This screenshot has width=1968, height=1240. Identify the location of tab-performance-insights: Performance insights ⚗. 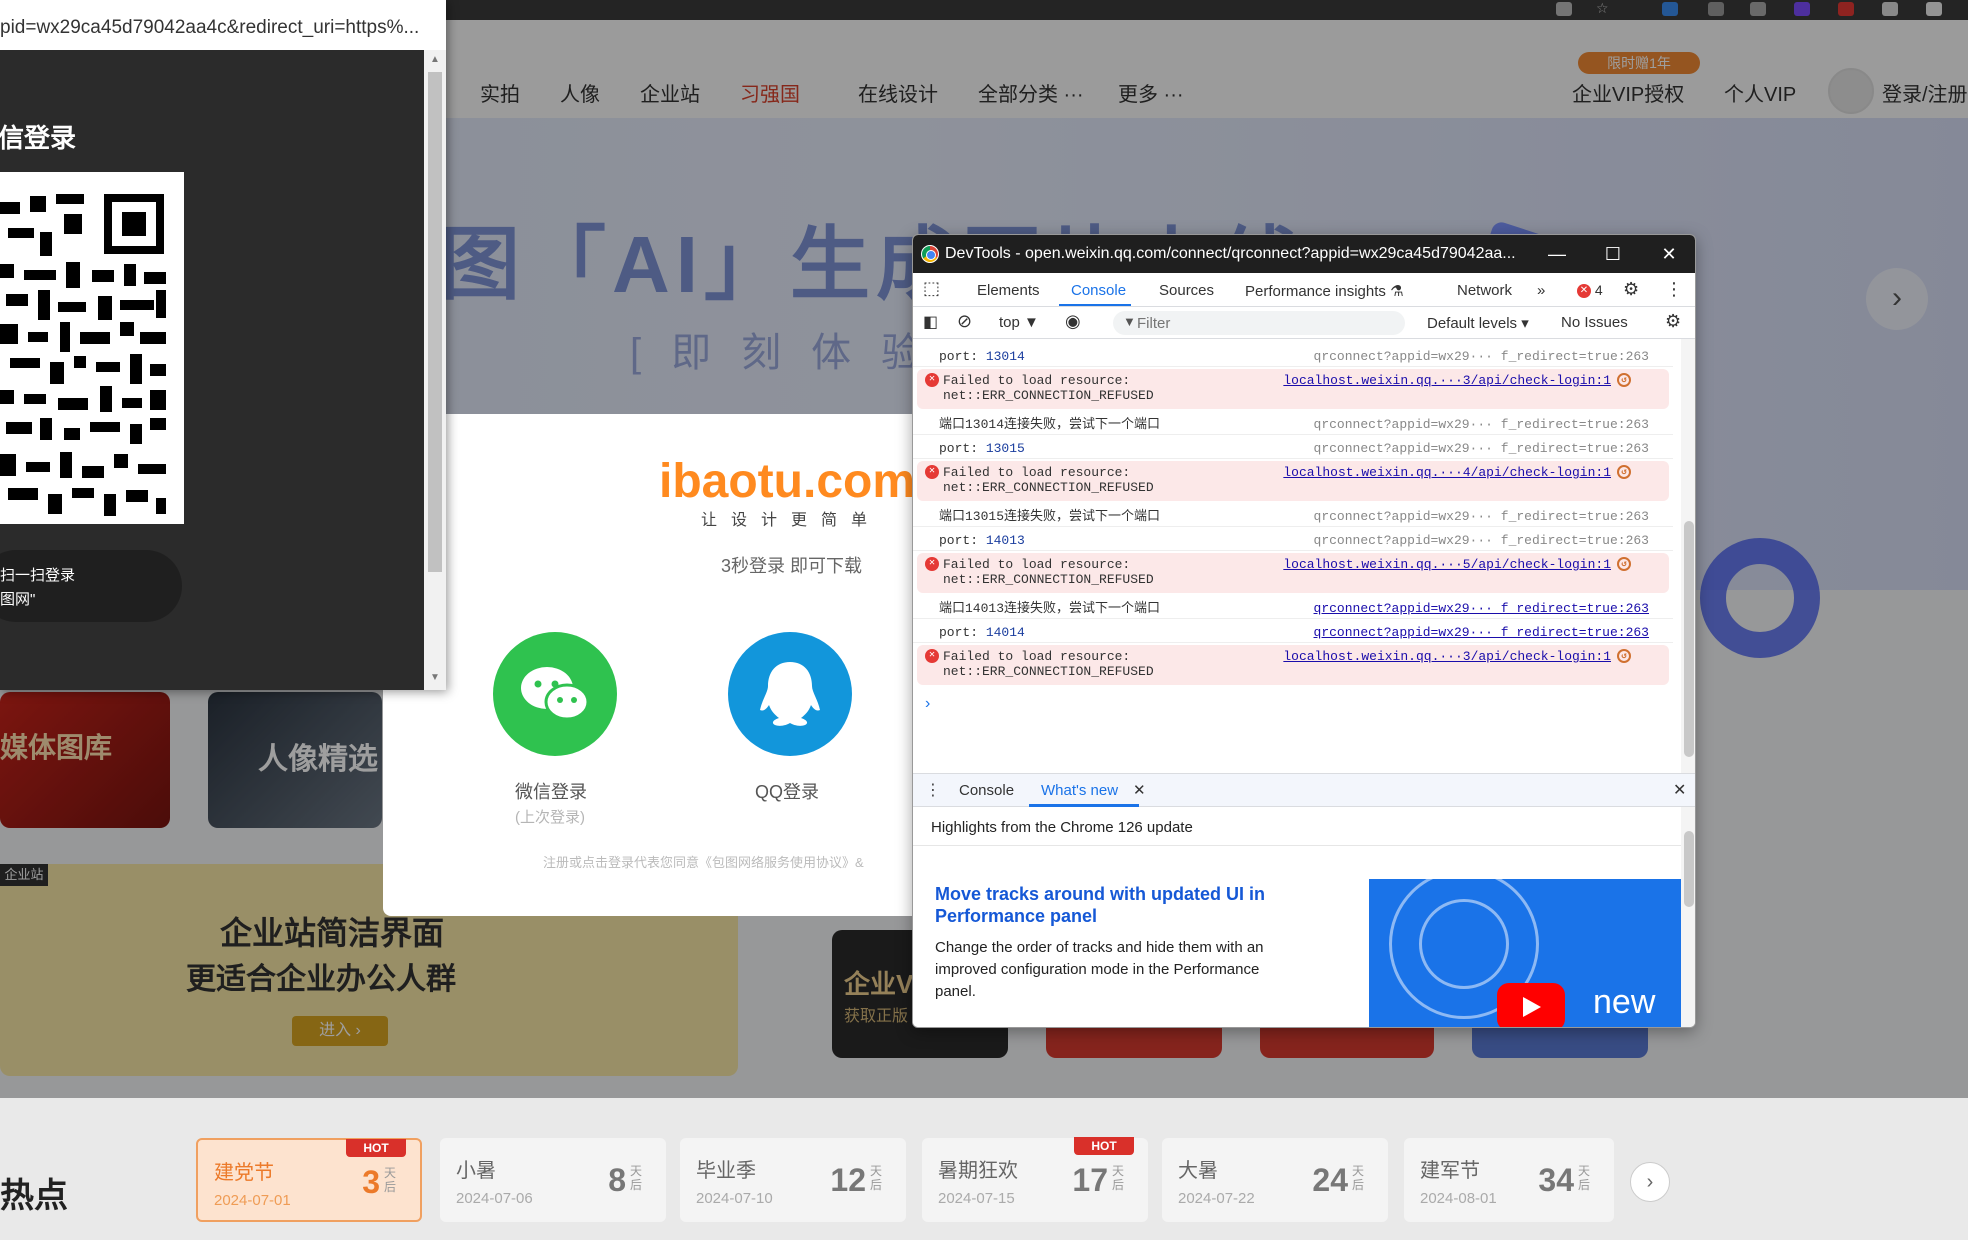
(1324, 291).